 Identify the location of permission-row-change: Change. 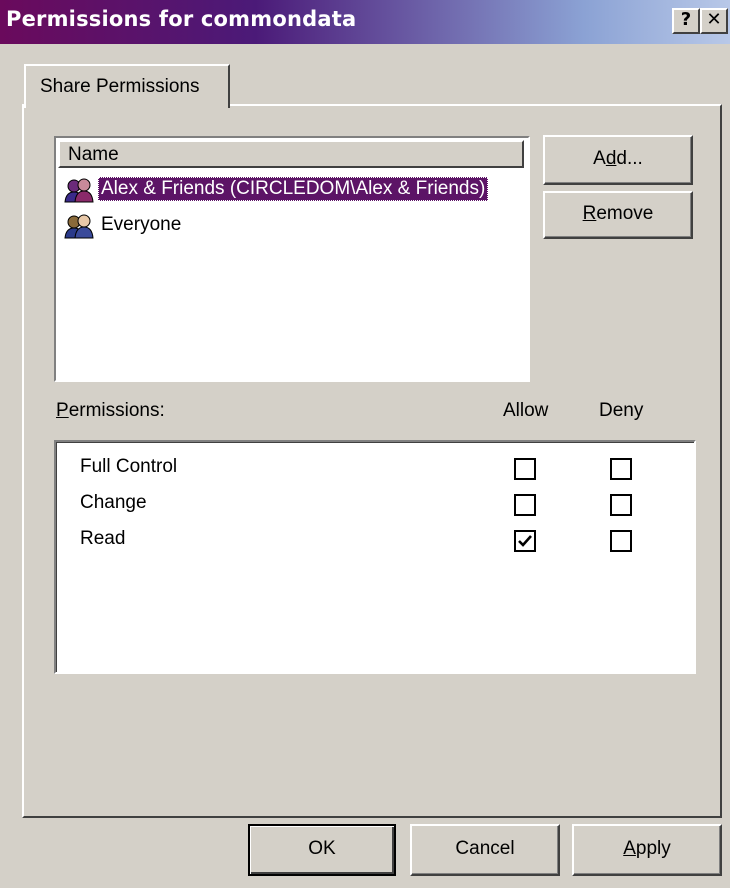
(374, 506).